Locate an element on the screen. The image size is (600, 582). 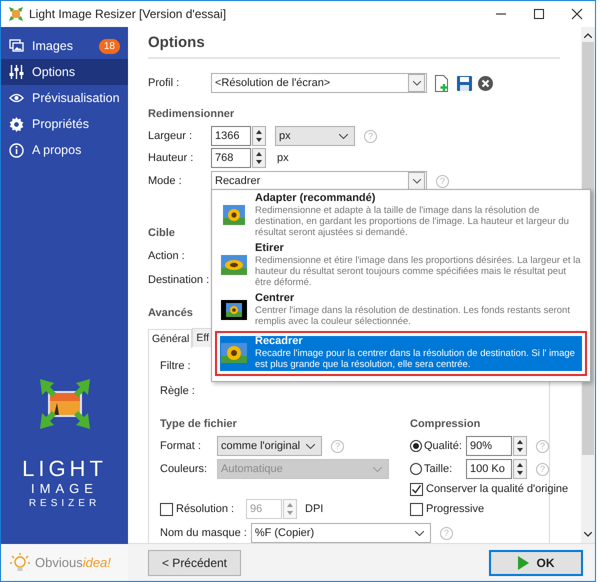
unit-label: DPI is located at coordinates (314, 509).